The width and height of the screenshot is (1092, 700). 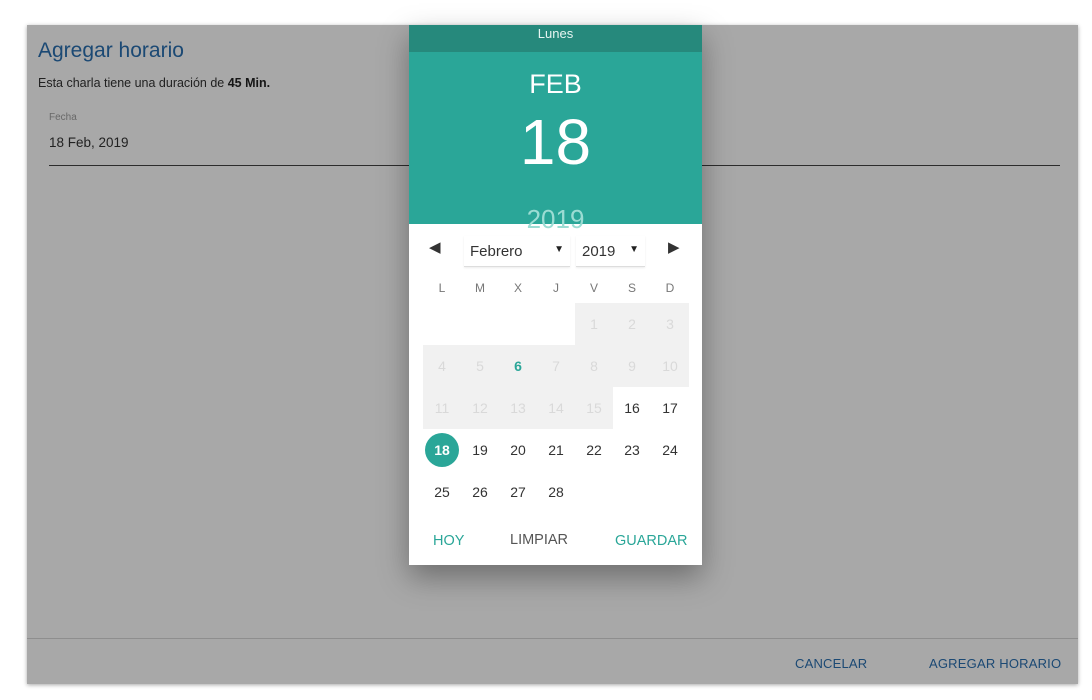 What do you see at coordinates (556, 366) in the screenshot?
I see `calendar-day: 7` at bounding box center [556, 366].